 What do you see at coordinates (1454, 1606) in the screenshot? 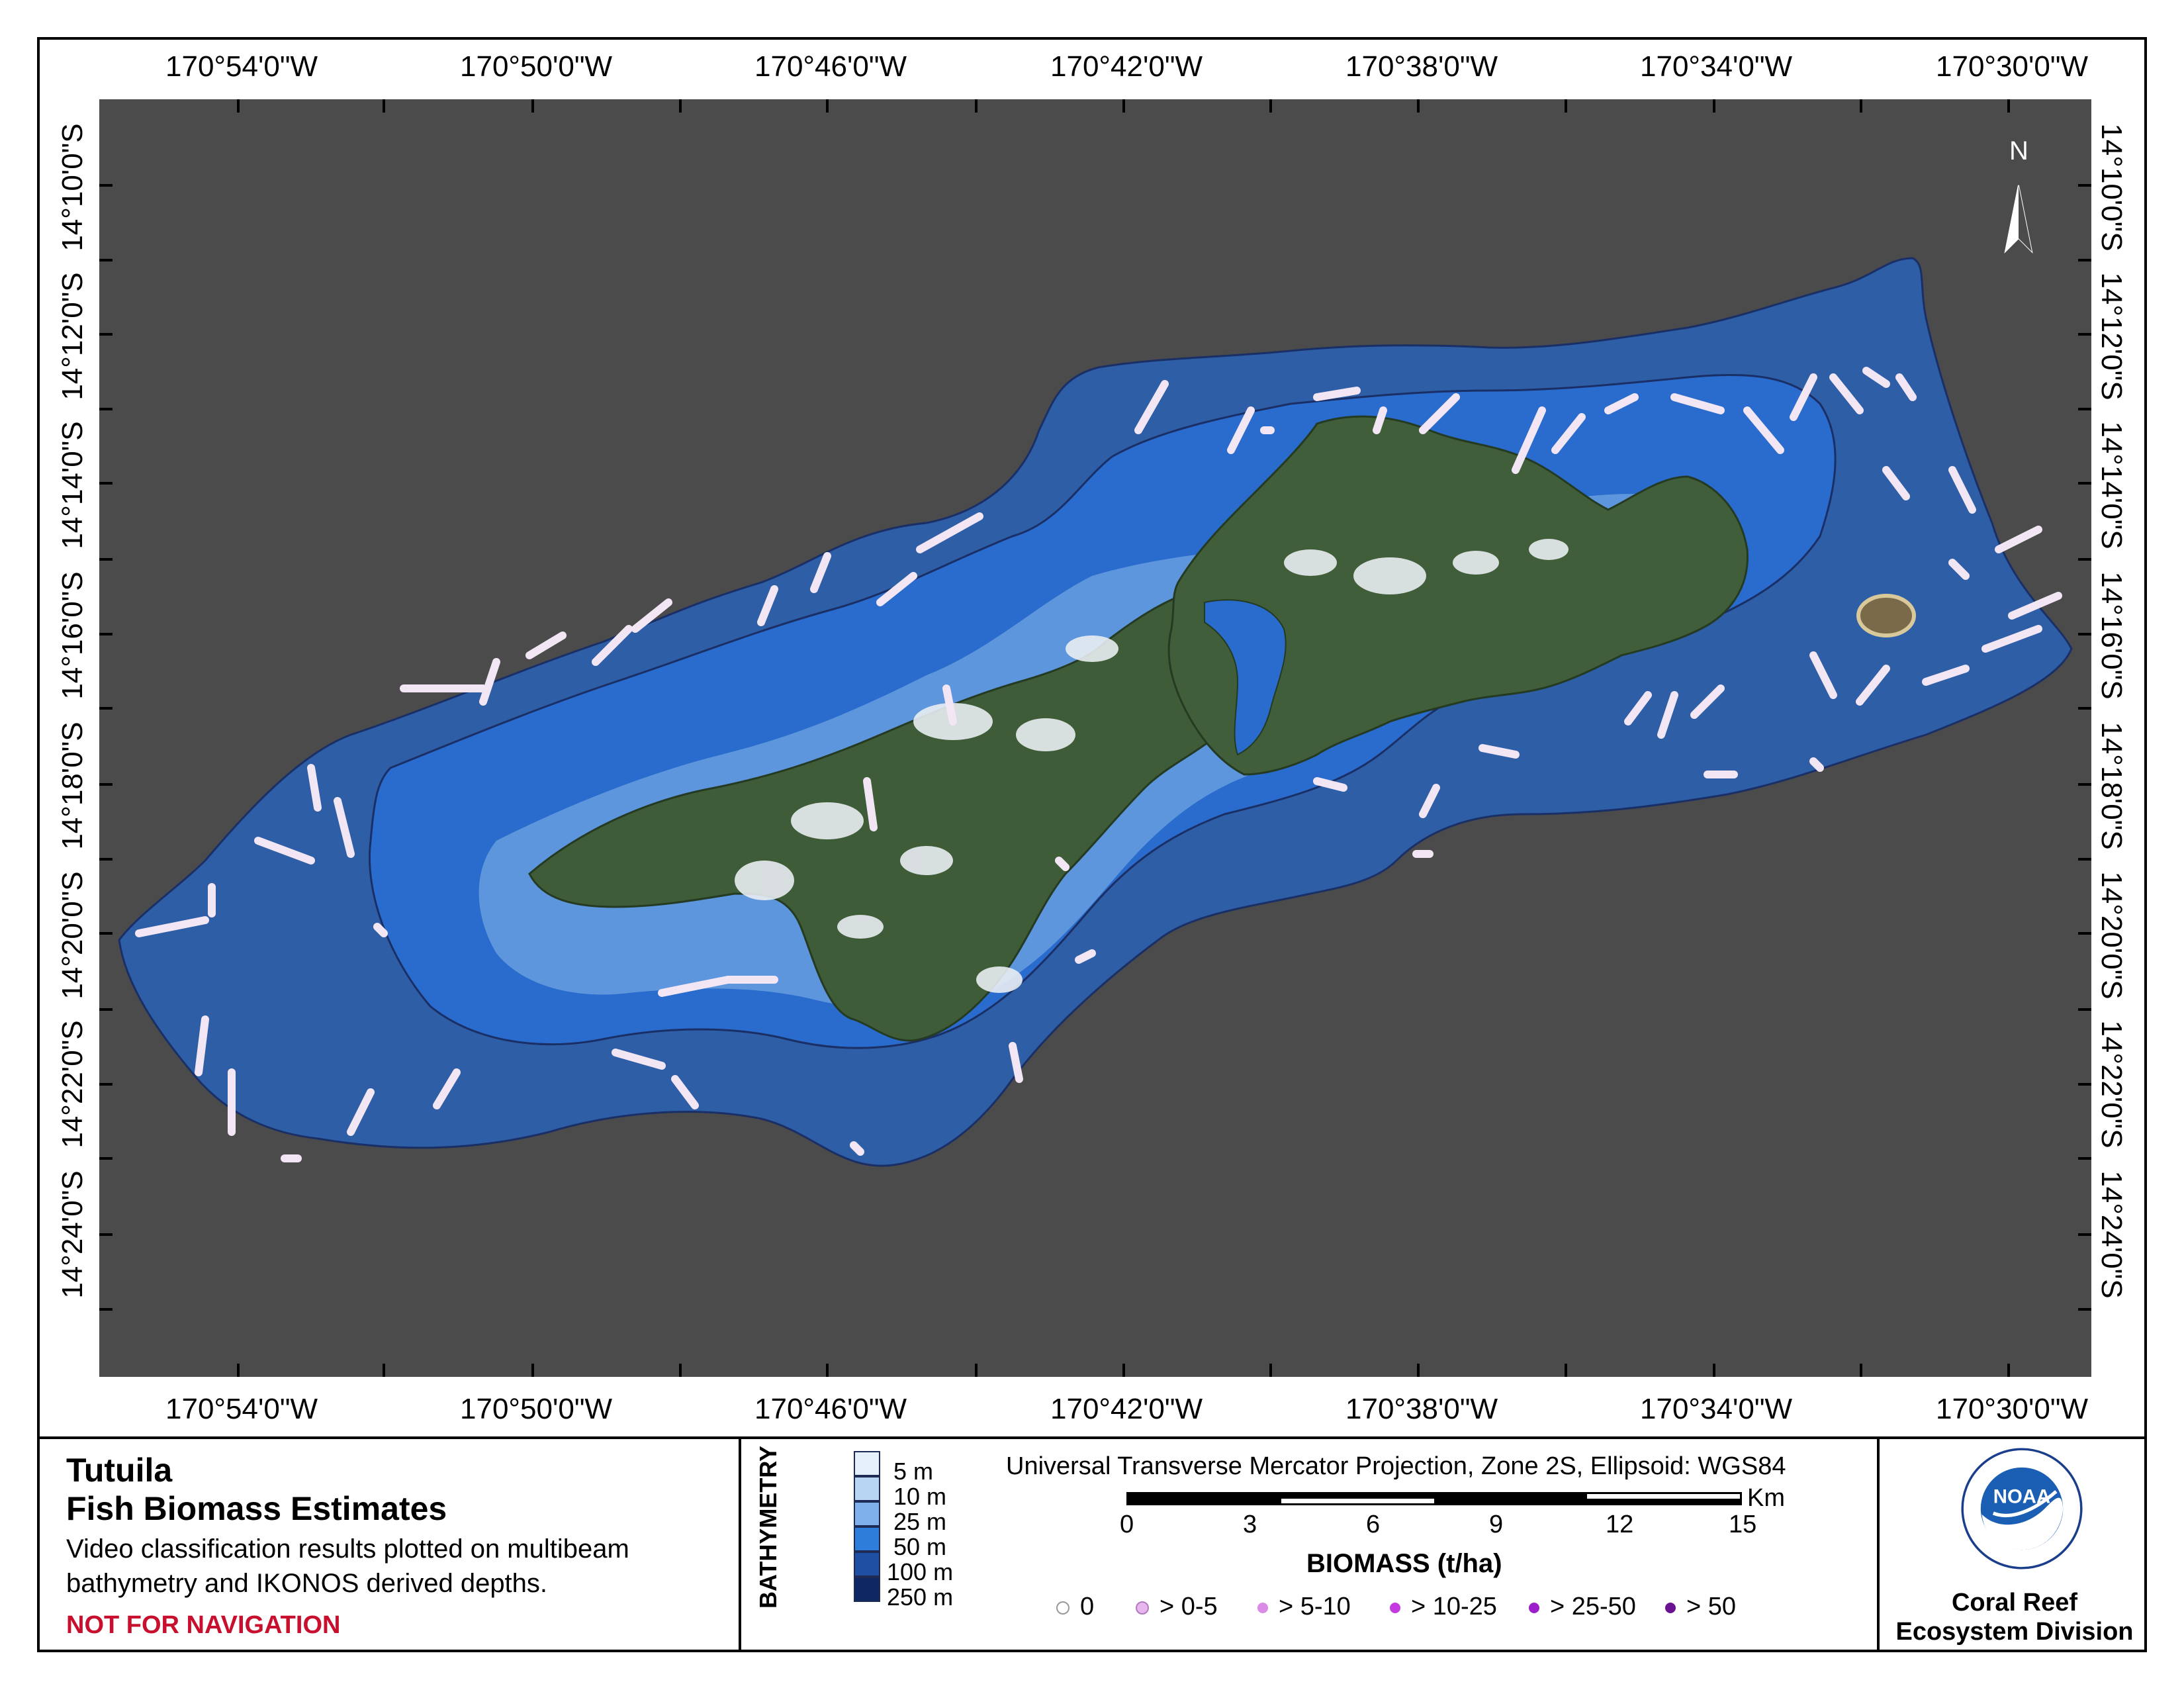
I see `biomass-label: > 10-25` at bounding box center [1454, 1606].